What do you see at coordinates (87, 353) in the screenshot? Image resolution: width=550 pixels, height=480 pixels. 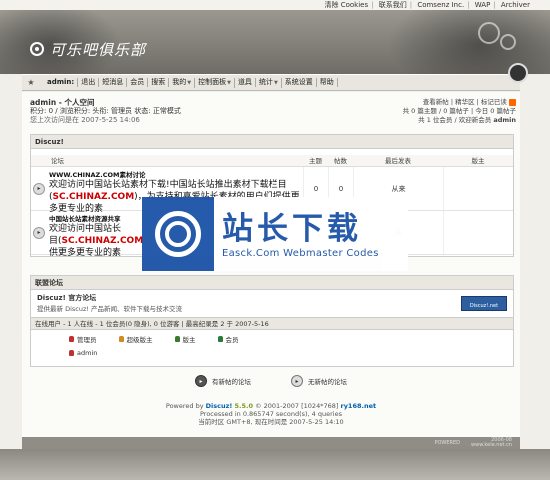 I see `online-user-link: admin` at bounding box center [87, 353].